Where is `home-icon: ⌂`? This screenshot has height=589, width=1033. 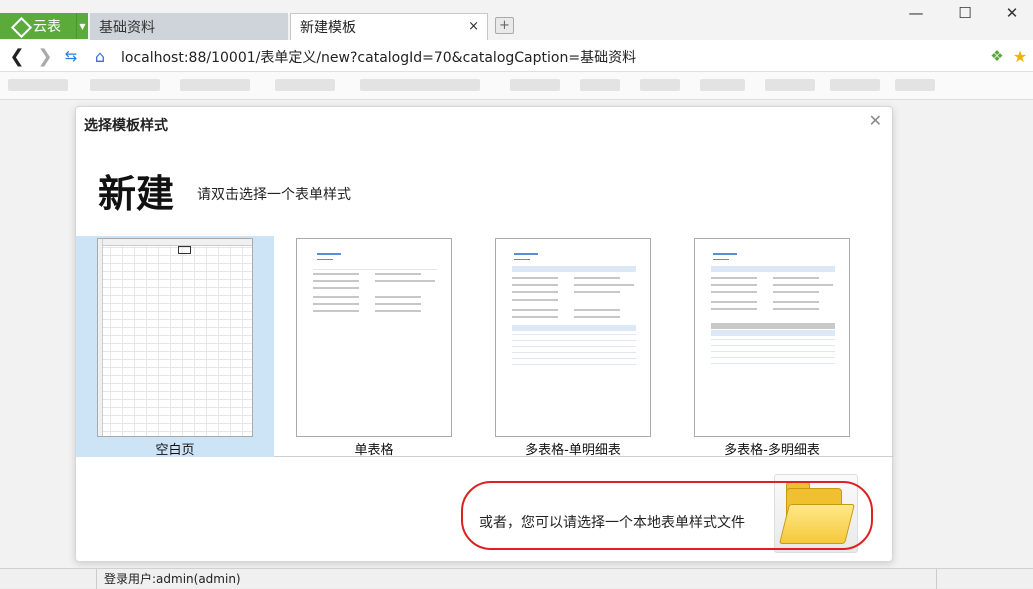 home-icon: ⌂ is located at coordinates (100, 56).